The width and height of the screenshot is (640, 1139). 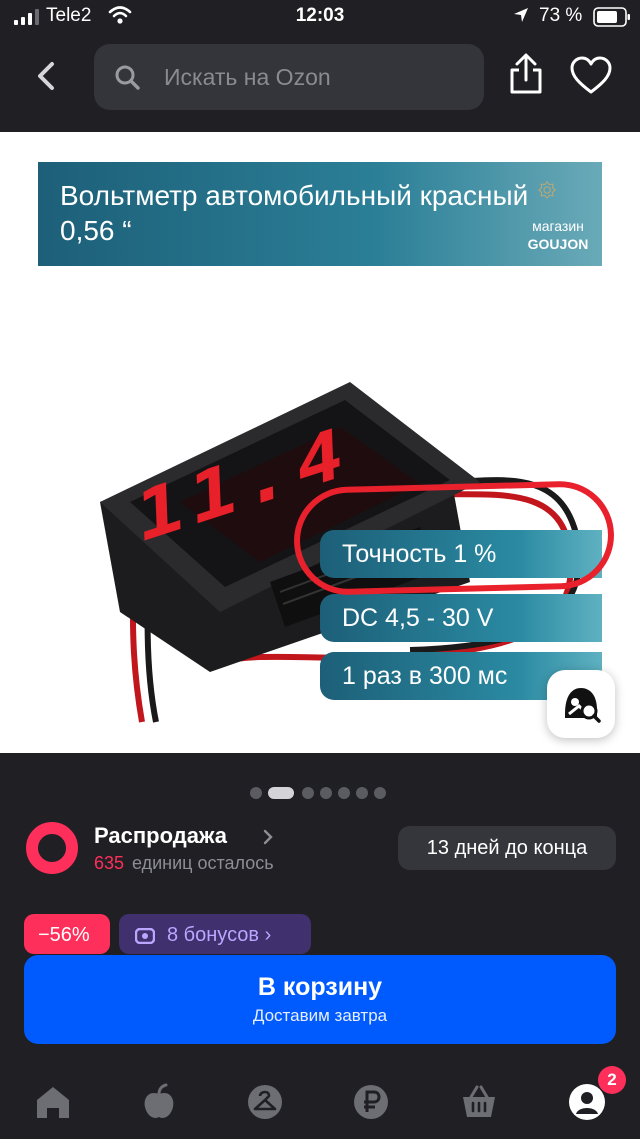 I want to click on sale-remaining-label: единиц осталось, so click(x=203, y=863).